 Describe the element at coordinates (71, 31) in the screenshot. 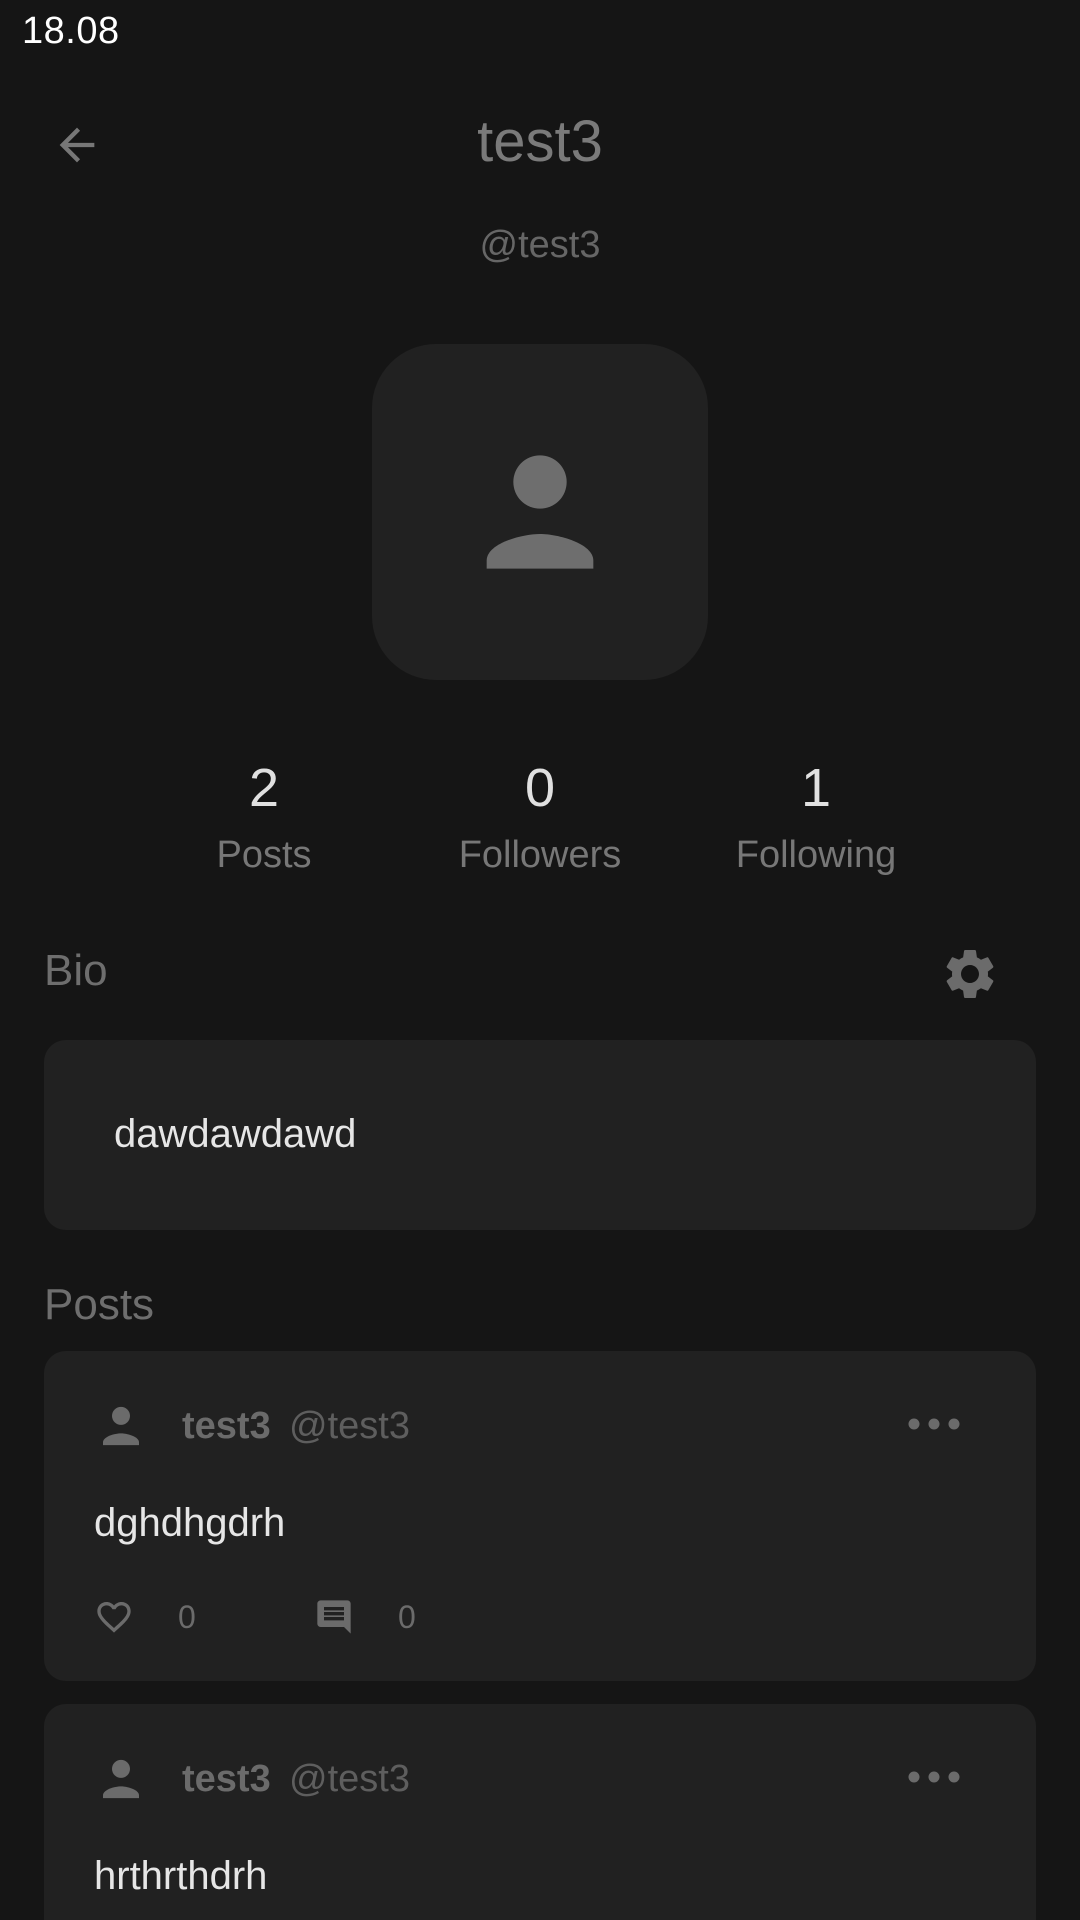

I see `status-bar-time: 18.08` at that location.